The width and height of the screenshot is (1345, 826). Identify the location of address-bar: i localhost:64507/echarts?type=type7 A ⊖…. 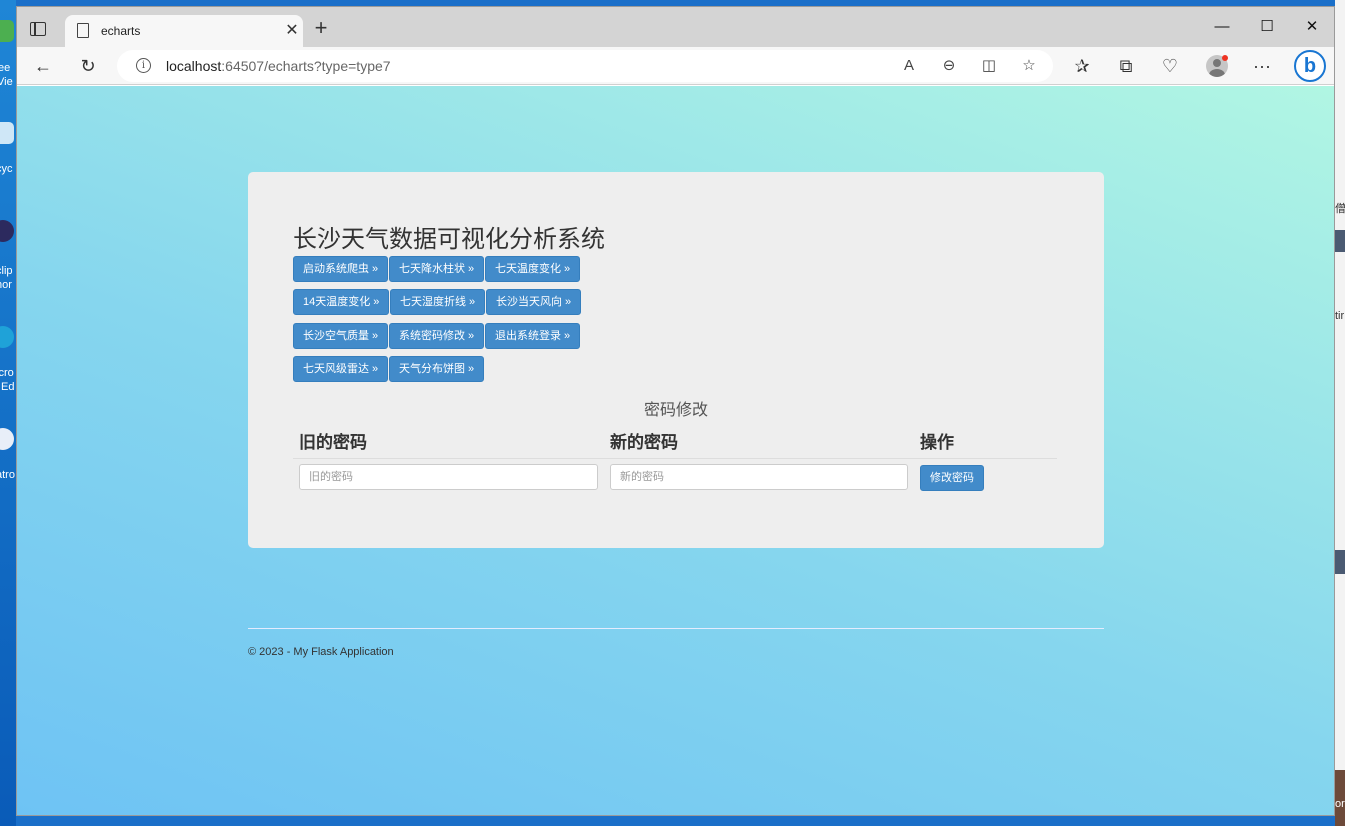
(585, 66).